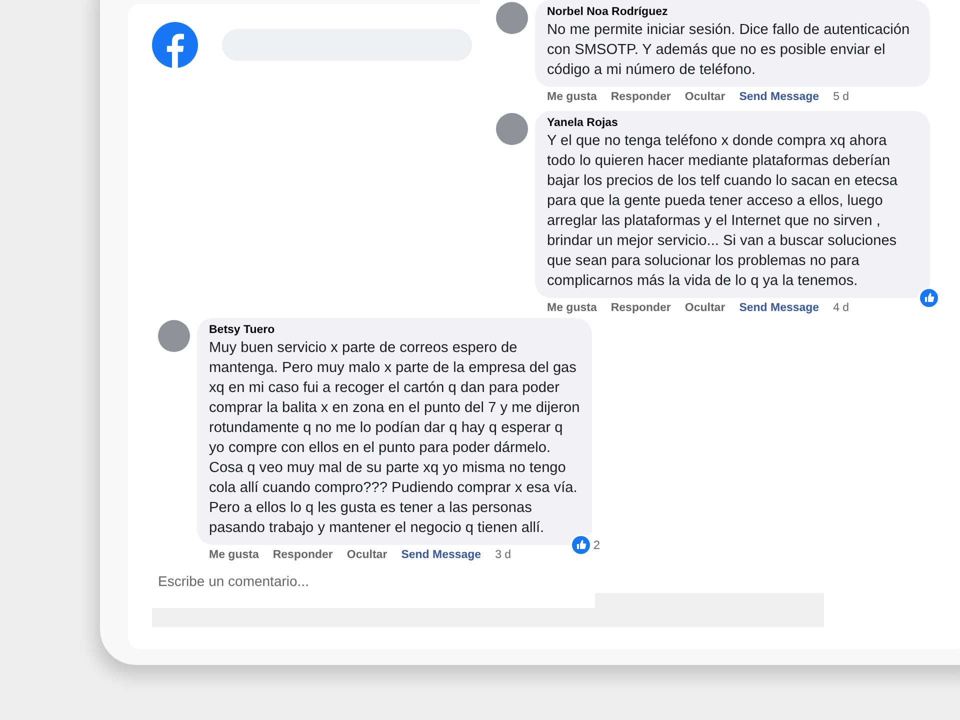 This screenshot has width=960, height=720. Describe the element at coordinates (394, 330) in the screenshot. I see `comment-author: Betsy Tuero` at that location.